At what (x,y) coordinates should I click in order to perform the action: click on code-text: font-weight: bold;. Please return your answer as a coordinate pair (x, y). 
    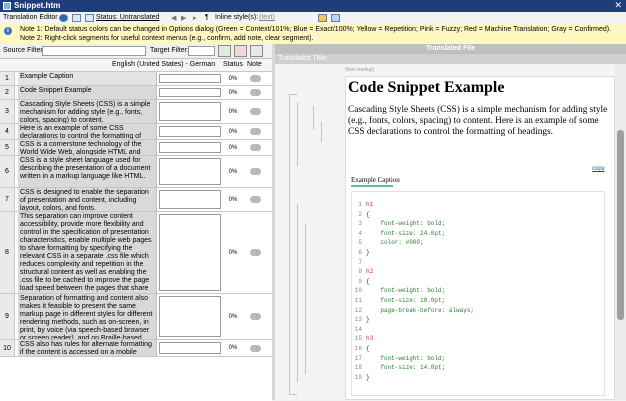
    Looking at the image, I should click on (406, 224).